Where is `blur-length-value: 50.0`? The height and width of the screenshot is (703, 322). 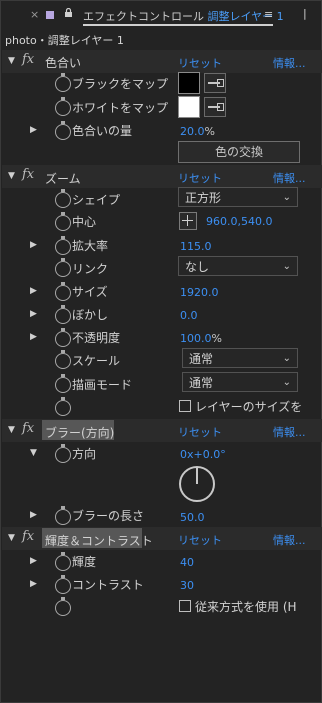 blur-length-value: 50.0 is located at coordinates (192, 517).